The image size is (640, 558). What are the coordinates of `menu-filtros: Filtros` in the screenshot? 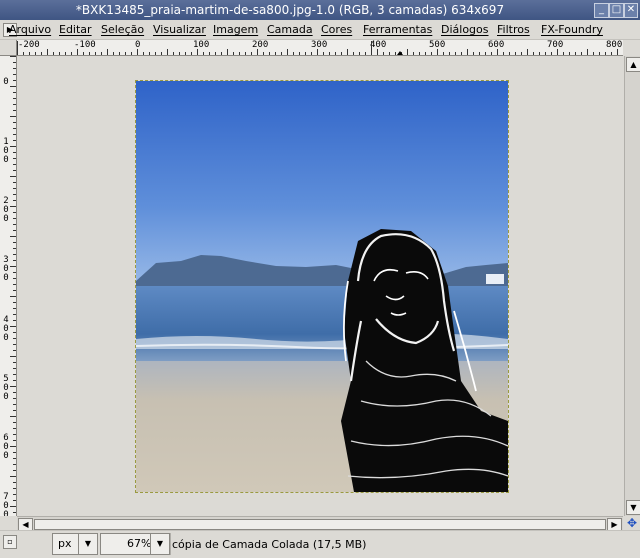 It's located at (513, 29).